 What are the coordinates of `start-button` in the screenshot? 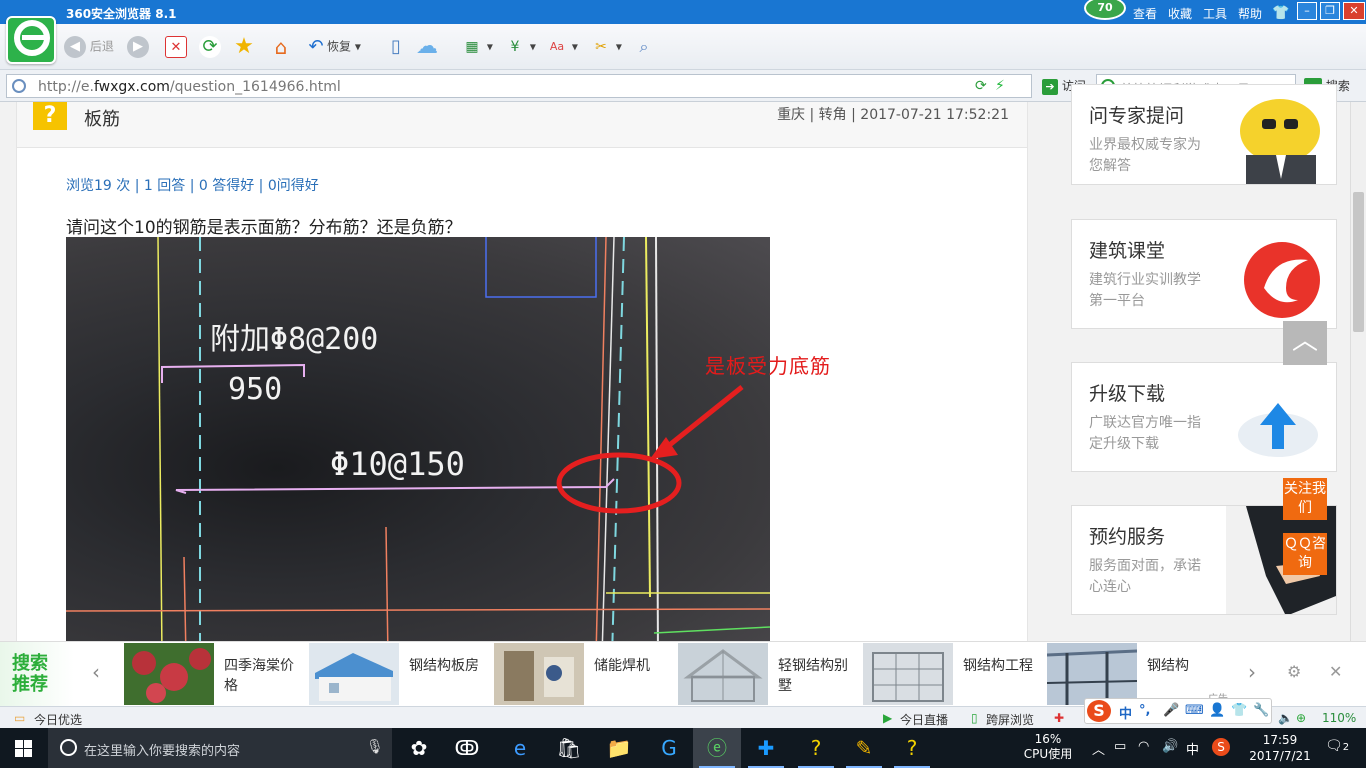 It's located at (24, 748).